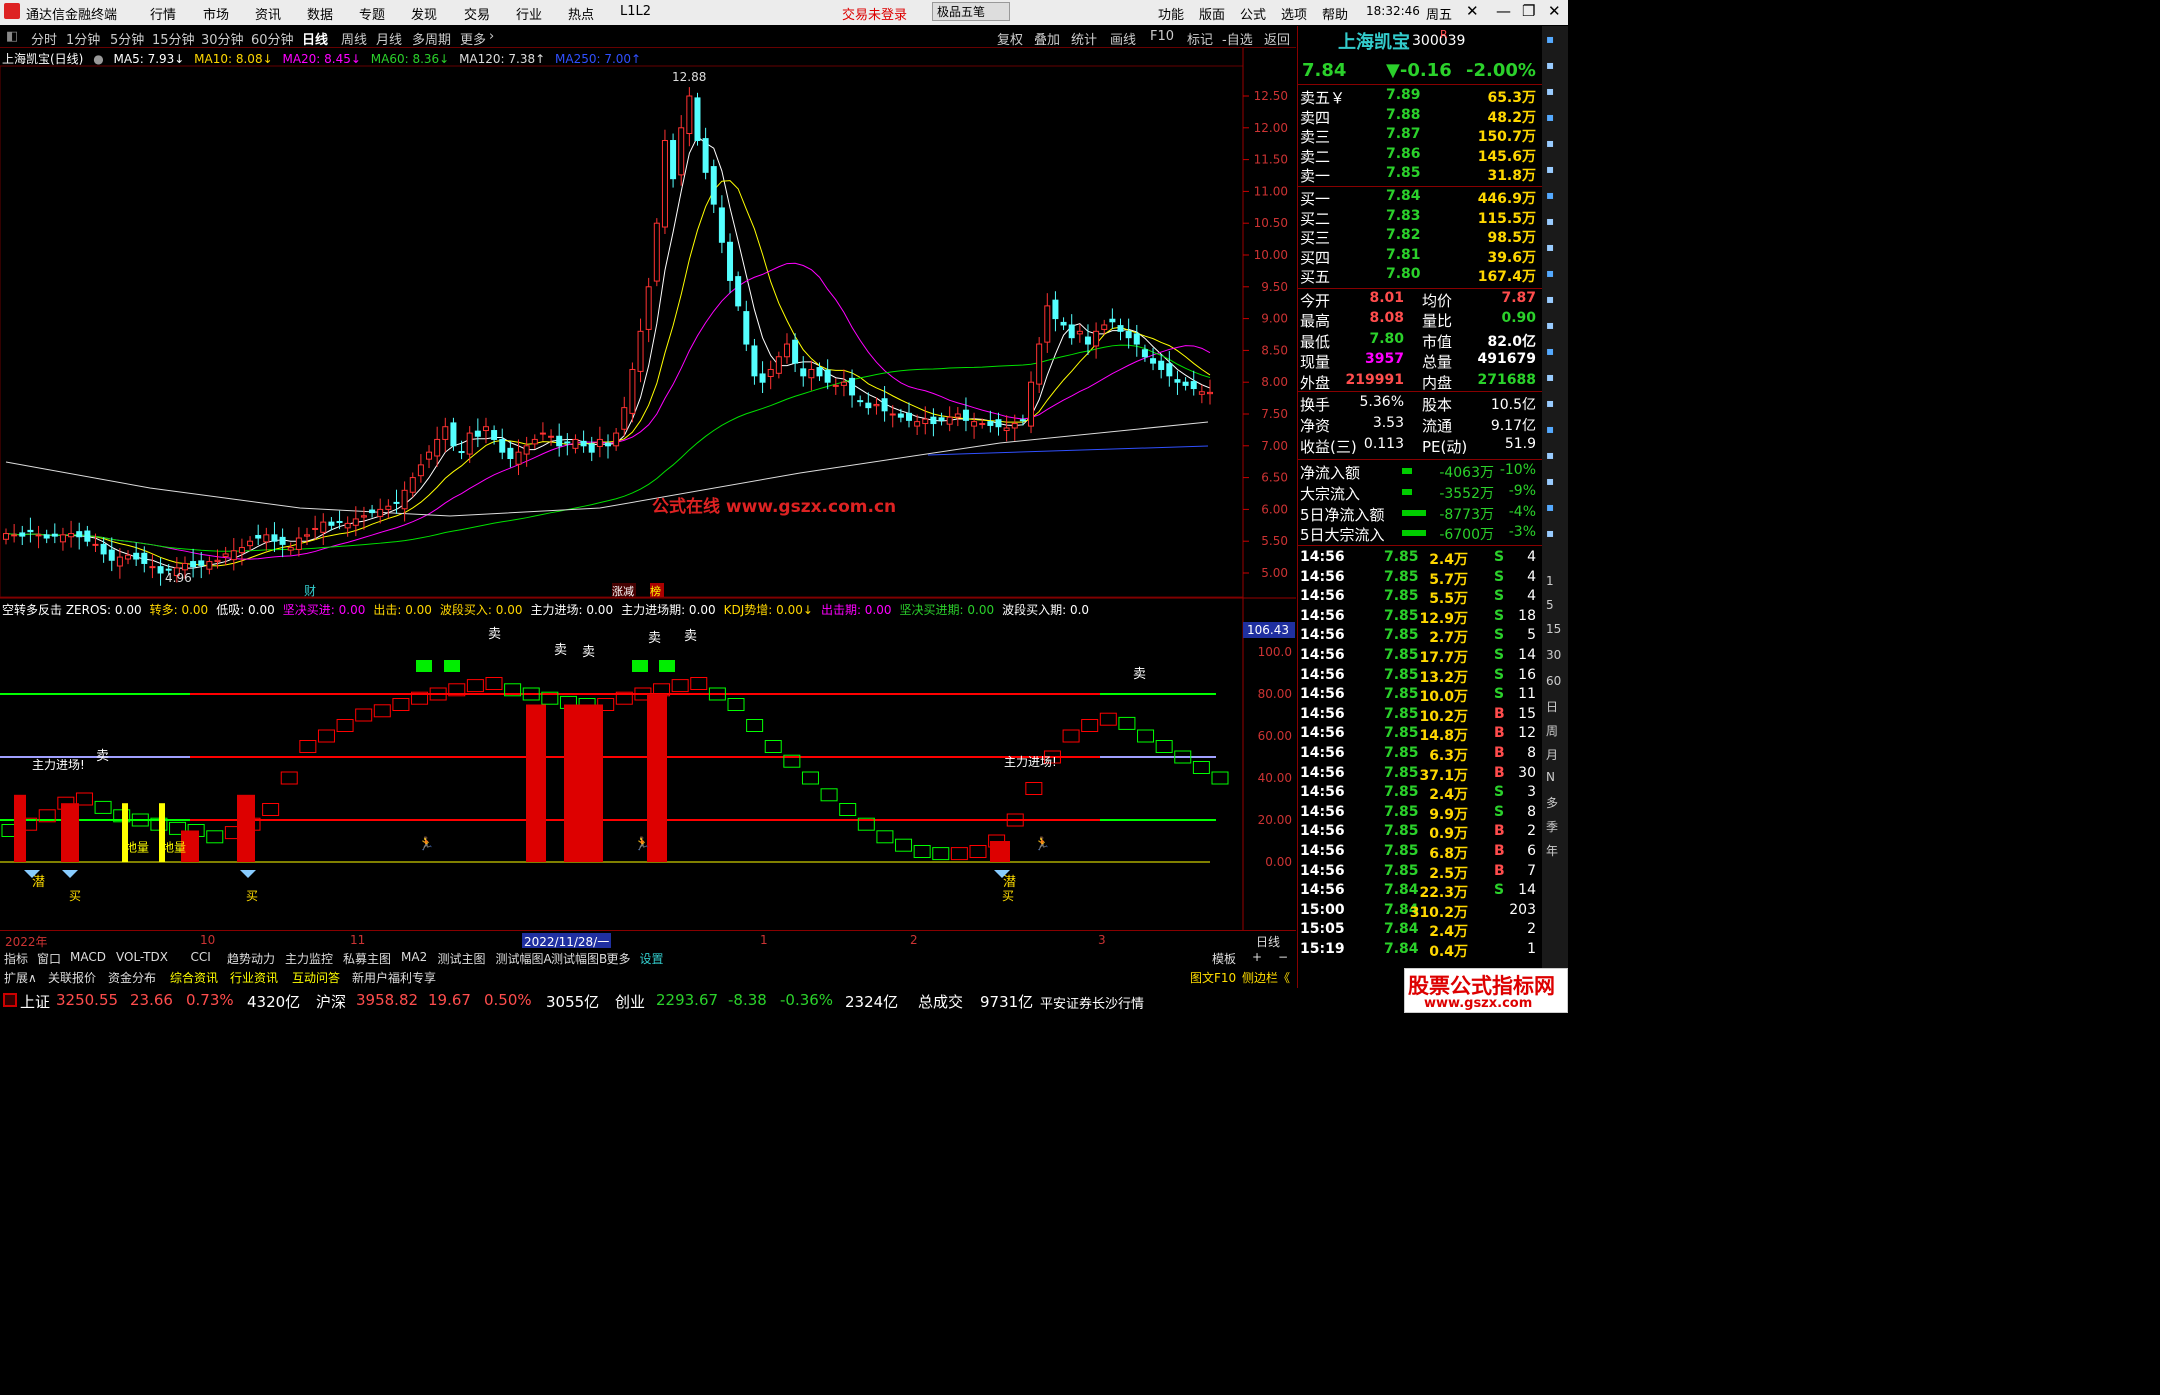 The width and height of the screenshot is (2160, 1395). Describe the element at coordinates (1171, 13) in the screenshot. I see `menu-item: 功能` at that location.